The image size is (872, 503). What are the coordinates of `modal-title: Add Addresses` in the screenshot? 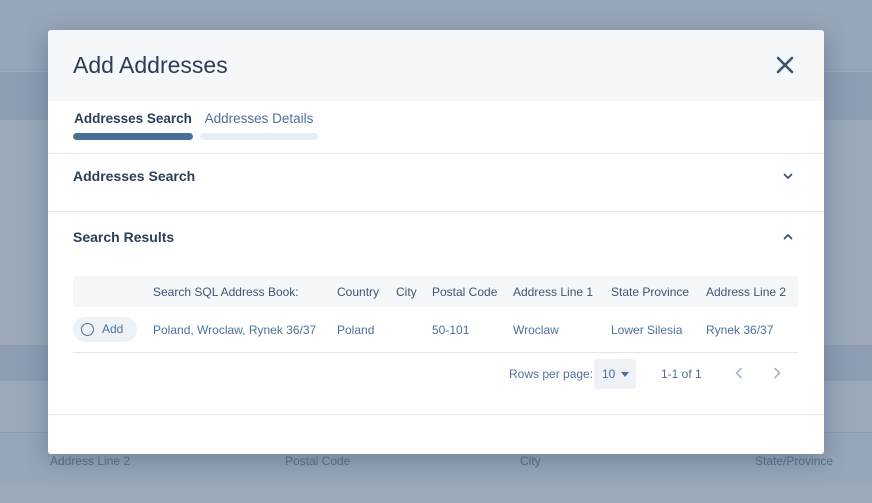 It's located at (150, 65).